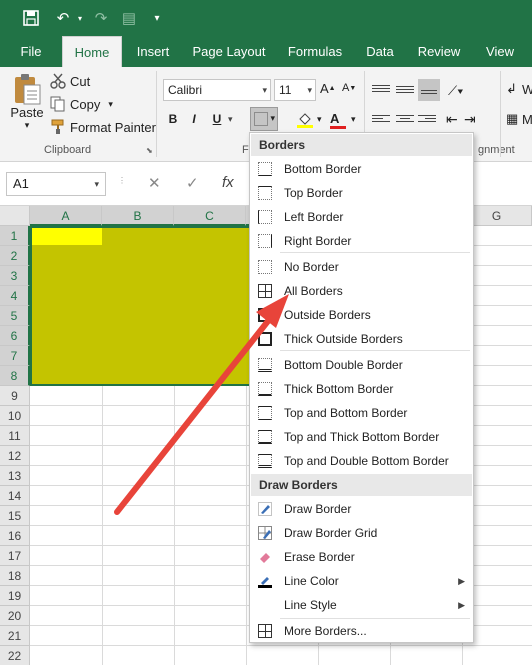 This screenshot has height=665, width=532. I want to click on cut-button: Cut, so click(70, 81).